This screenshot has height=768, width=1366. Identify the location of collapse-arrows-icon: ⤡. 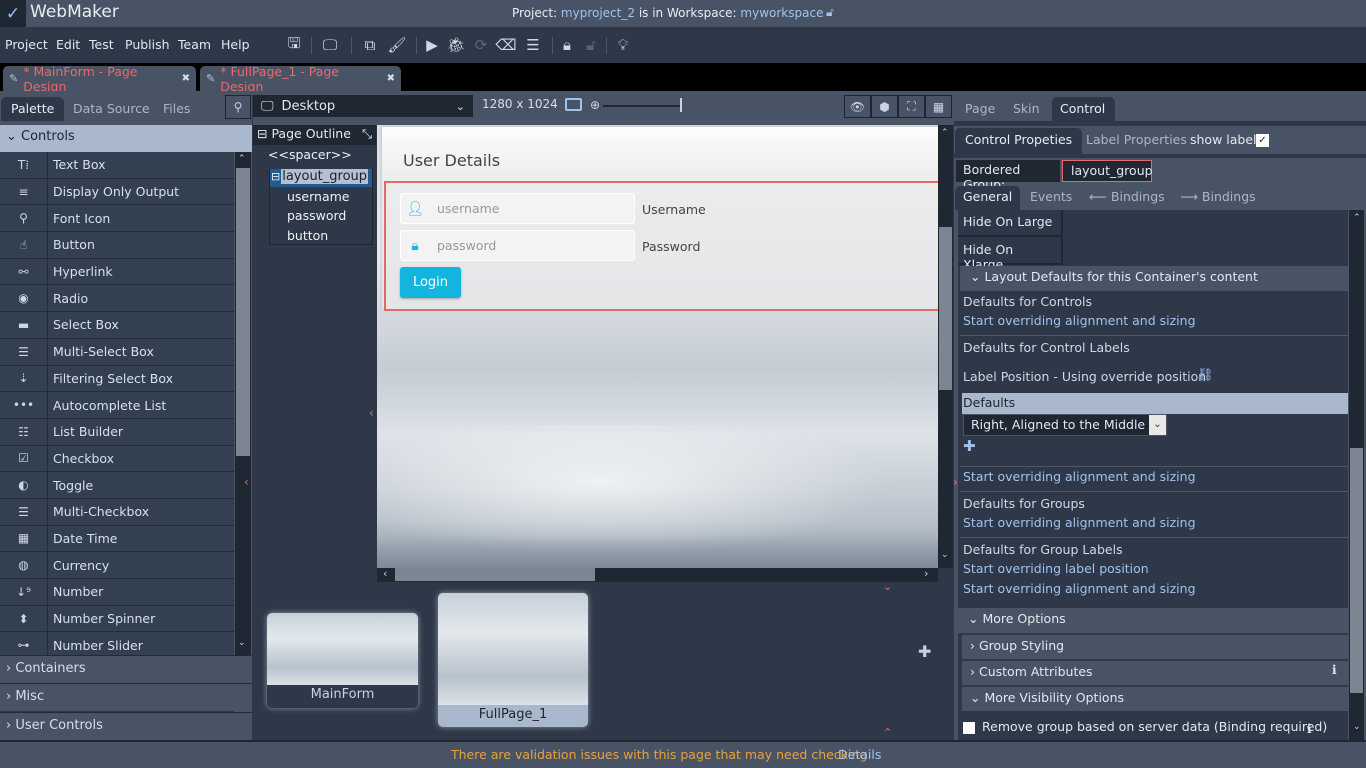
(367, 134).